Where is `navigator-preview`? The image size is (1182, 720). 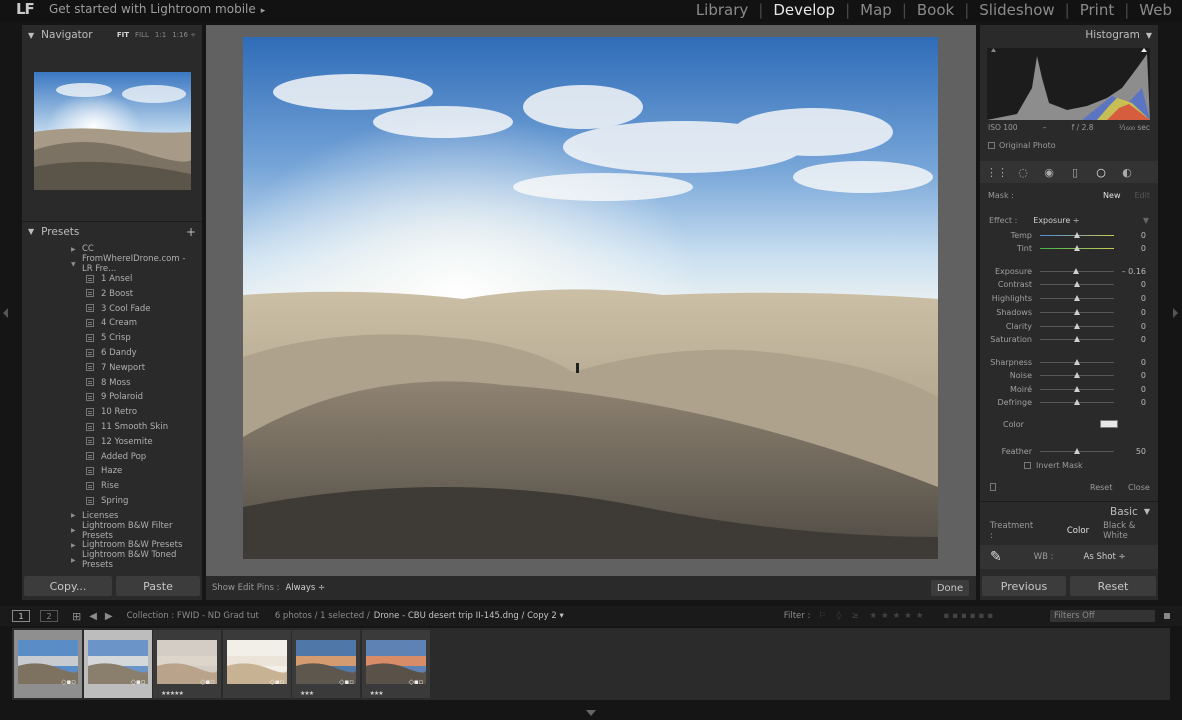
navigator-preview is located at coordinates (112, 131).